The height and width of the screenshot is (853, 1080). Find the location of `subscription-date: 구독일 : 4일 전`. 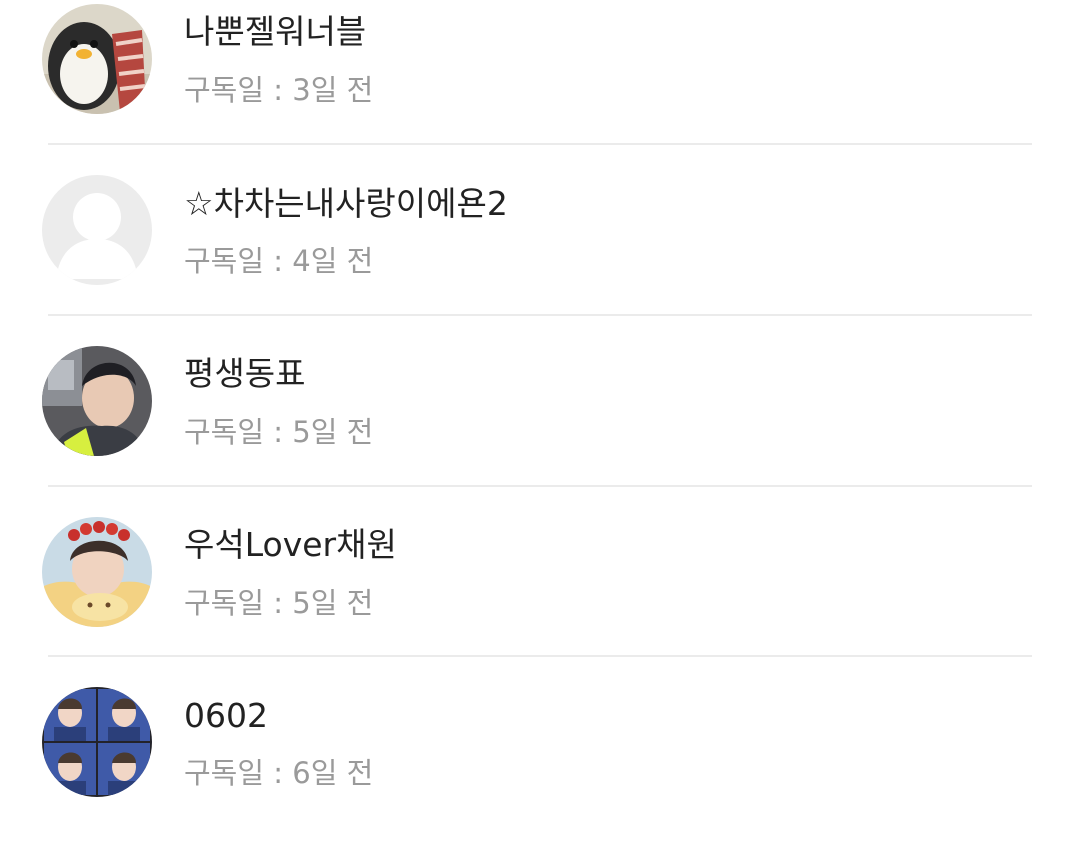

subscription-date: 구독일 : 4일 전 is located at coordinates (279, 261).